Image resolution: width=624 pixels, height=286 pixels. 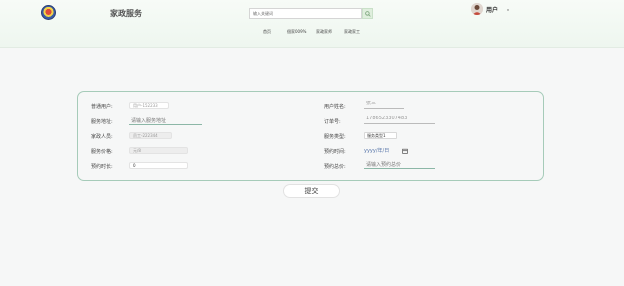 I want to click on main-nav: 首页 個家009% 家政家师 家政家工, so click(x=312, y=34).